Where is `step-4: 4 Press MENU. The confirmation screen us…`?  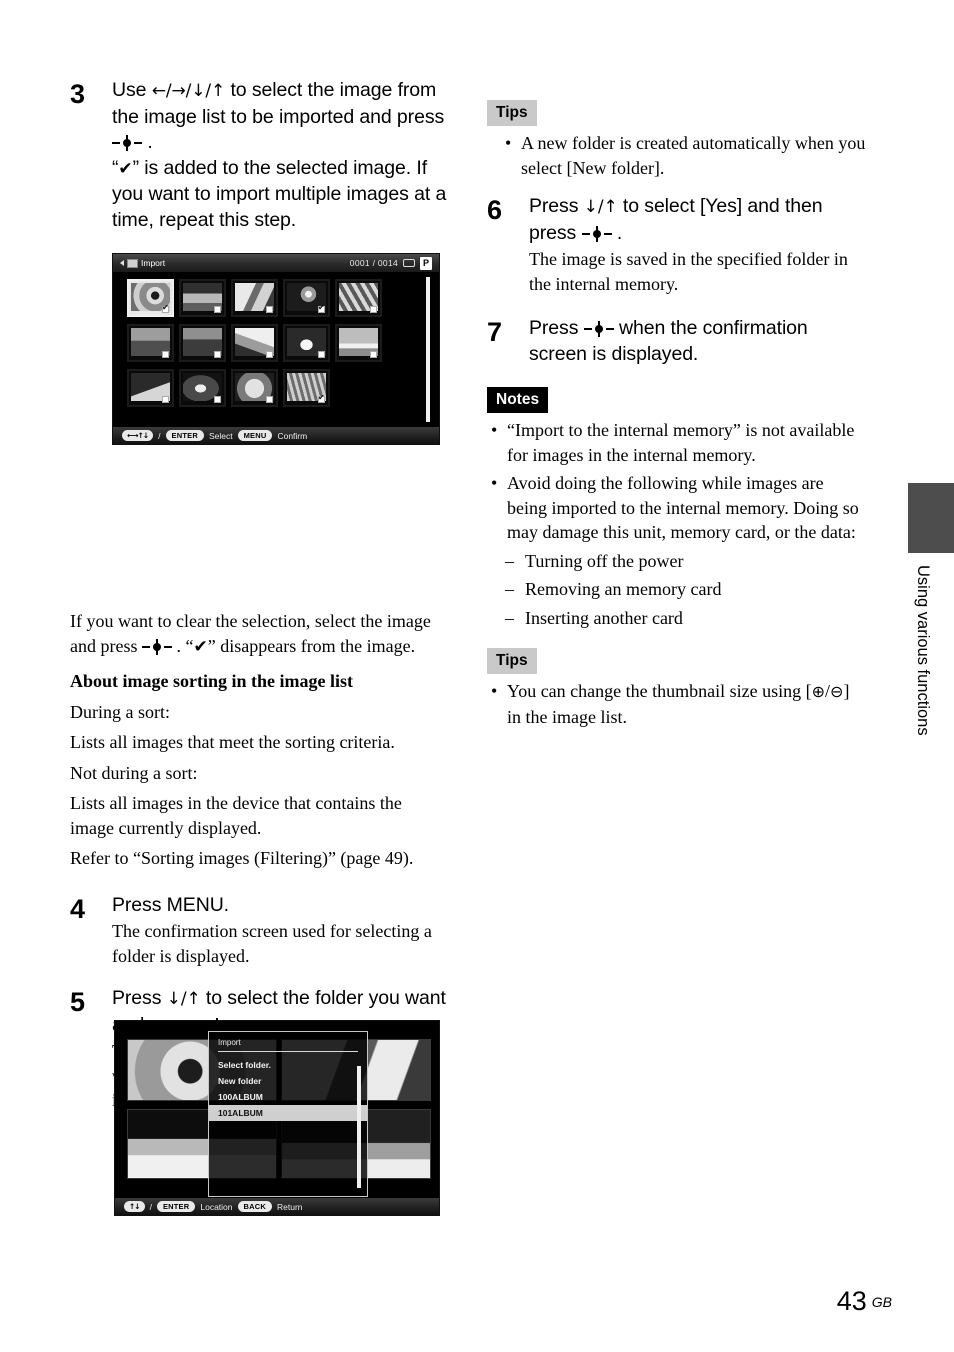 step-4: 4 Press MENU. The confirmation screen us… is located at coordinates (260, 931).